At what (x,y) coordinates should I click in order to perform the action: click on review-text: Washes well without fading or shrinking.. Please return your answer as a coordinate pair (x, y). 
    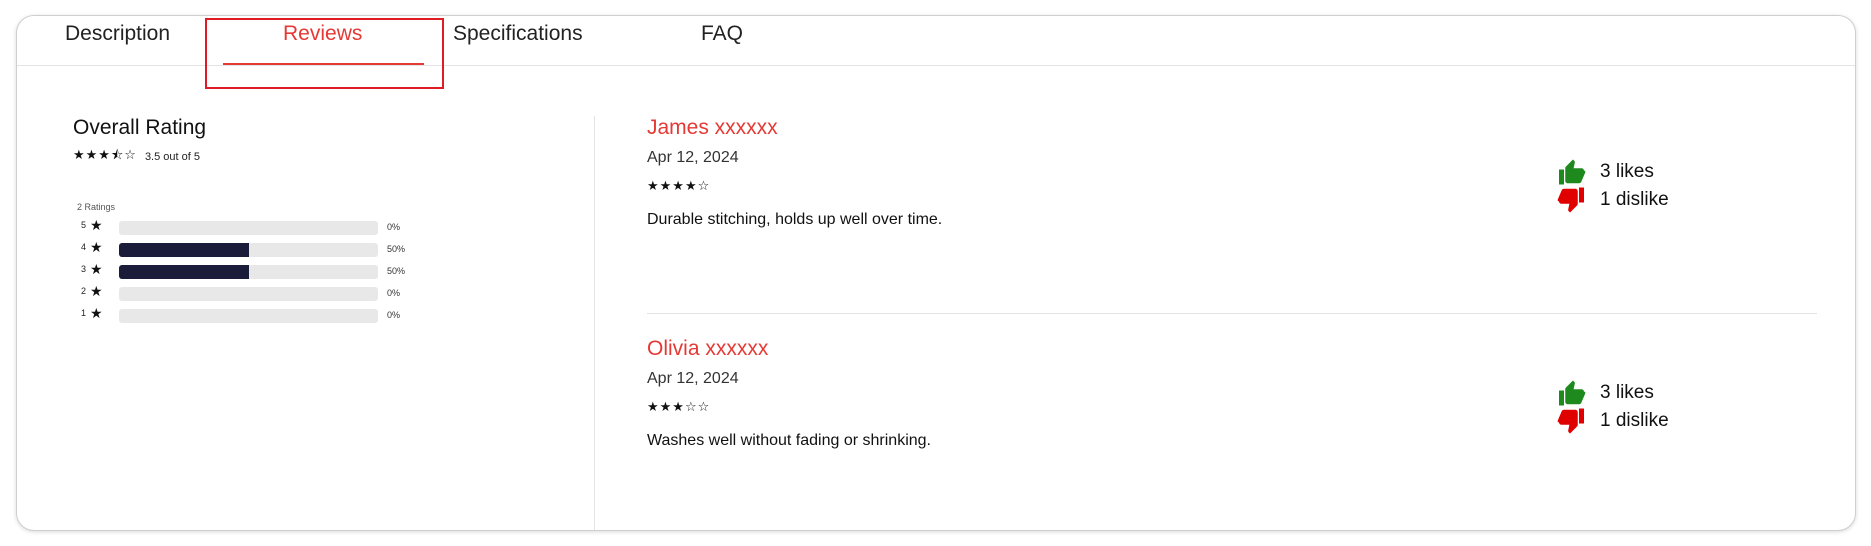
    Looking at the image, I should click on (789, 440).